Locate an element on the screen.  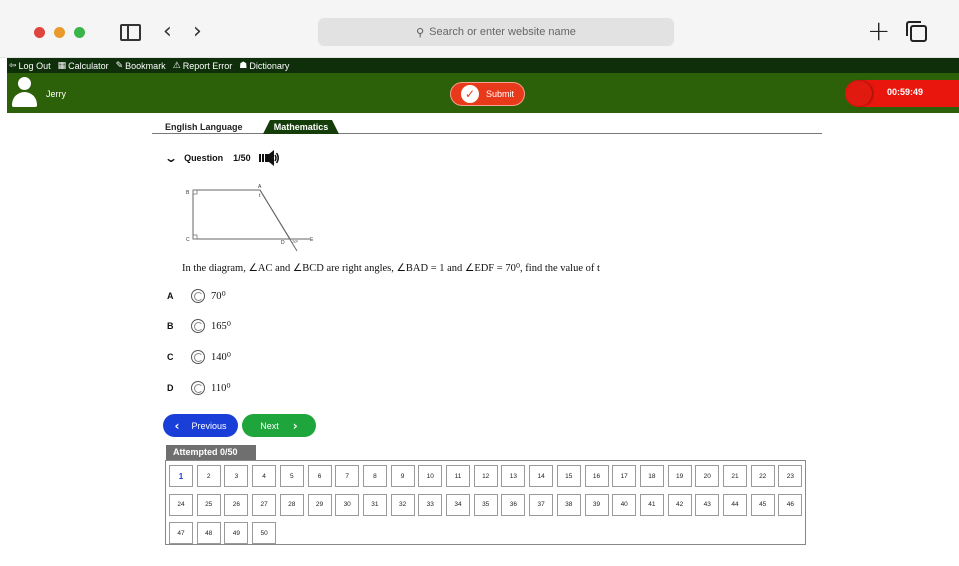
option-a: A 70⁰ is located at coordinates (196, 296).